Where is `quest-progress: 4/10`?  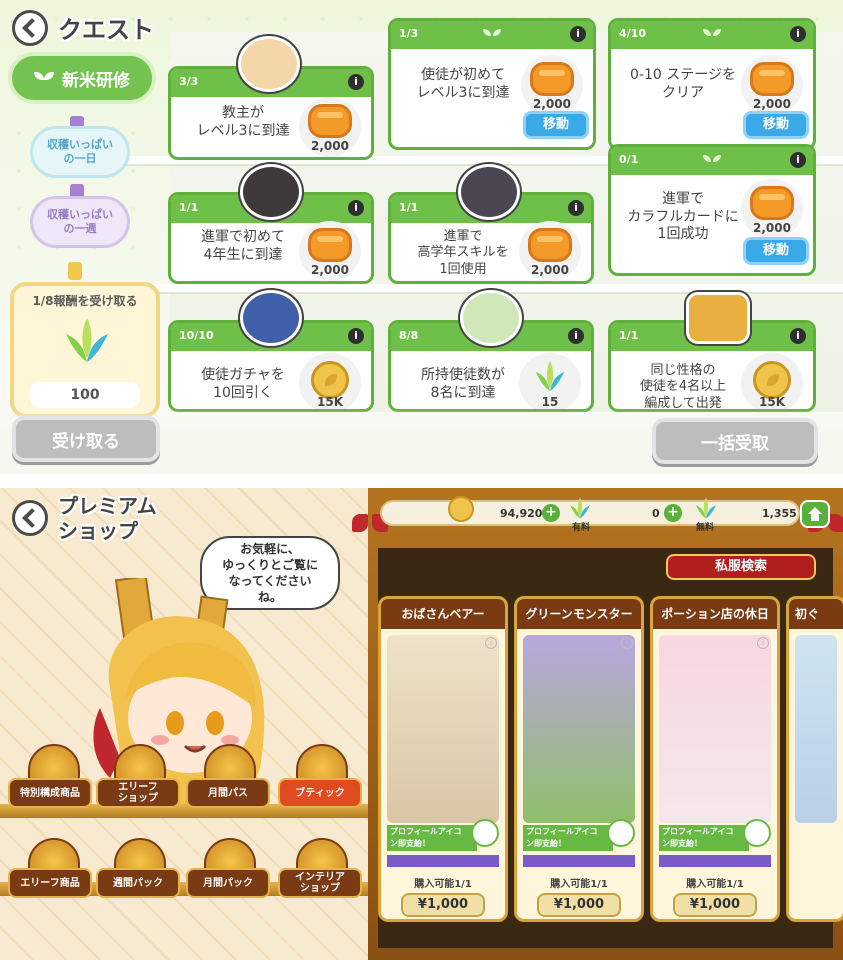 quest-progress: 4/10 is located at coordinates (632, 33).